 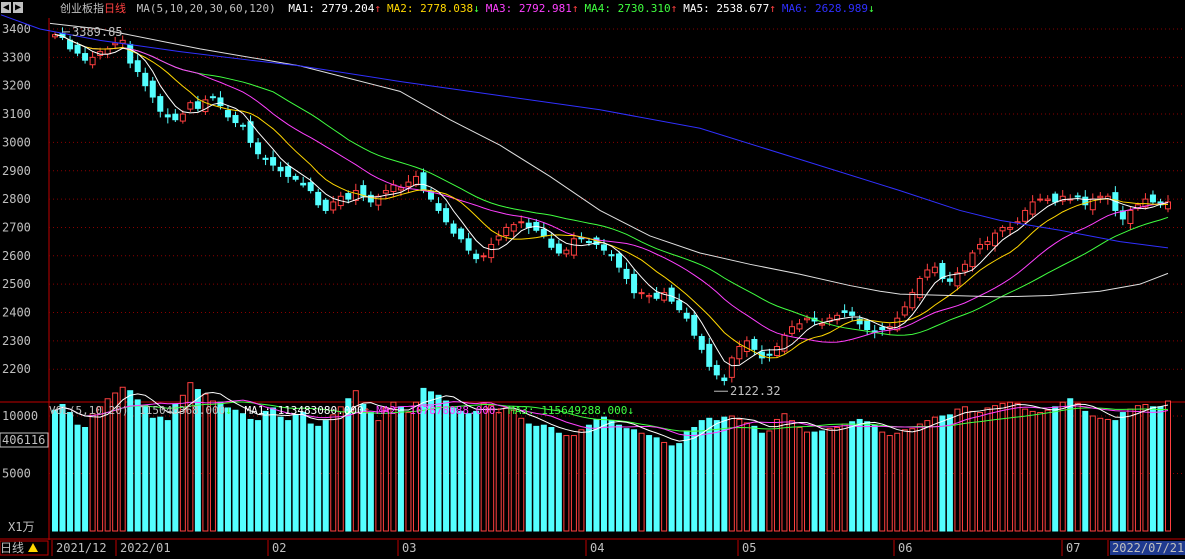 I want to click on price-tick-label: 2700, so click(x=16, y=227).